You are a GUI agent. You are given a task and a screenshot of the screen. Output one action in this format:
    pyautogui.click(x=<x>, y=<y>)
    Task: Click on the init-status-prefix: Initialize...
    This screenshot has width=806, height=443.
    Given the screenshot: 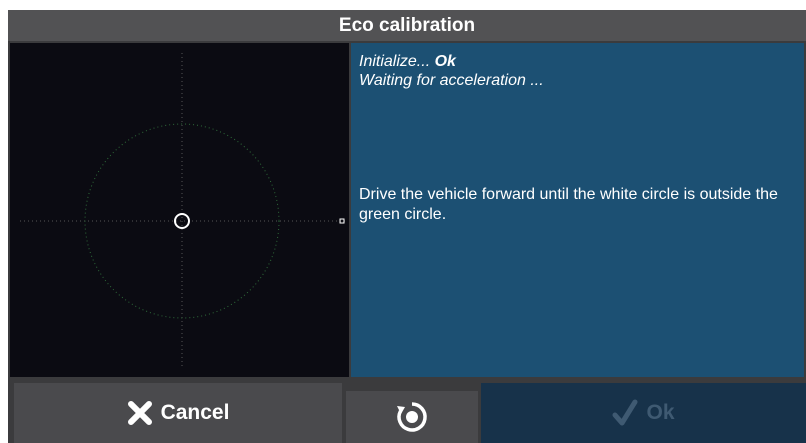 What is the action you would take?
    pyautogui.click(x=397, y=61)
    